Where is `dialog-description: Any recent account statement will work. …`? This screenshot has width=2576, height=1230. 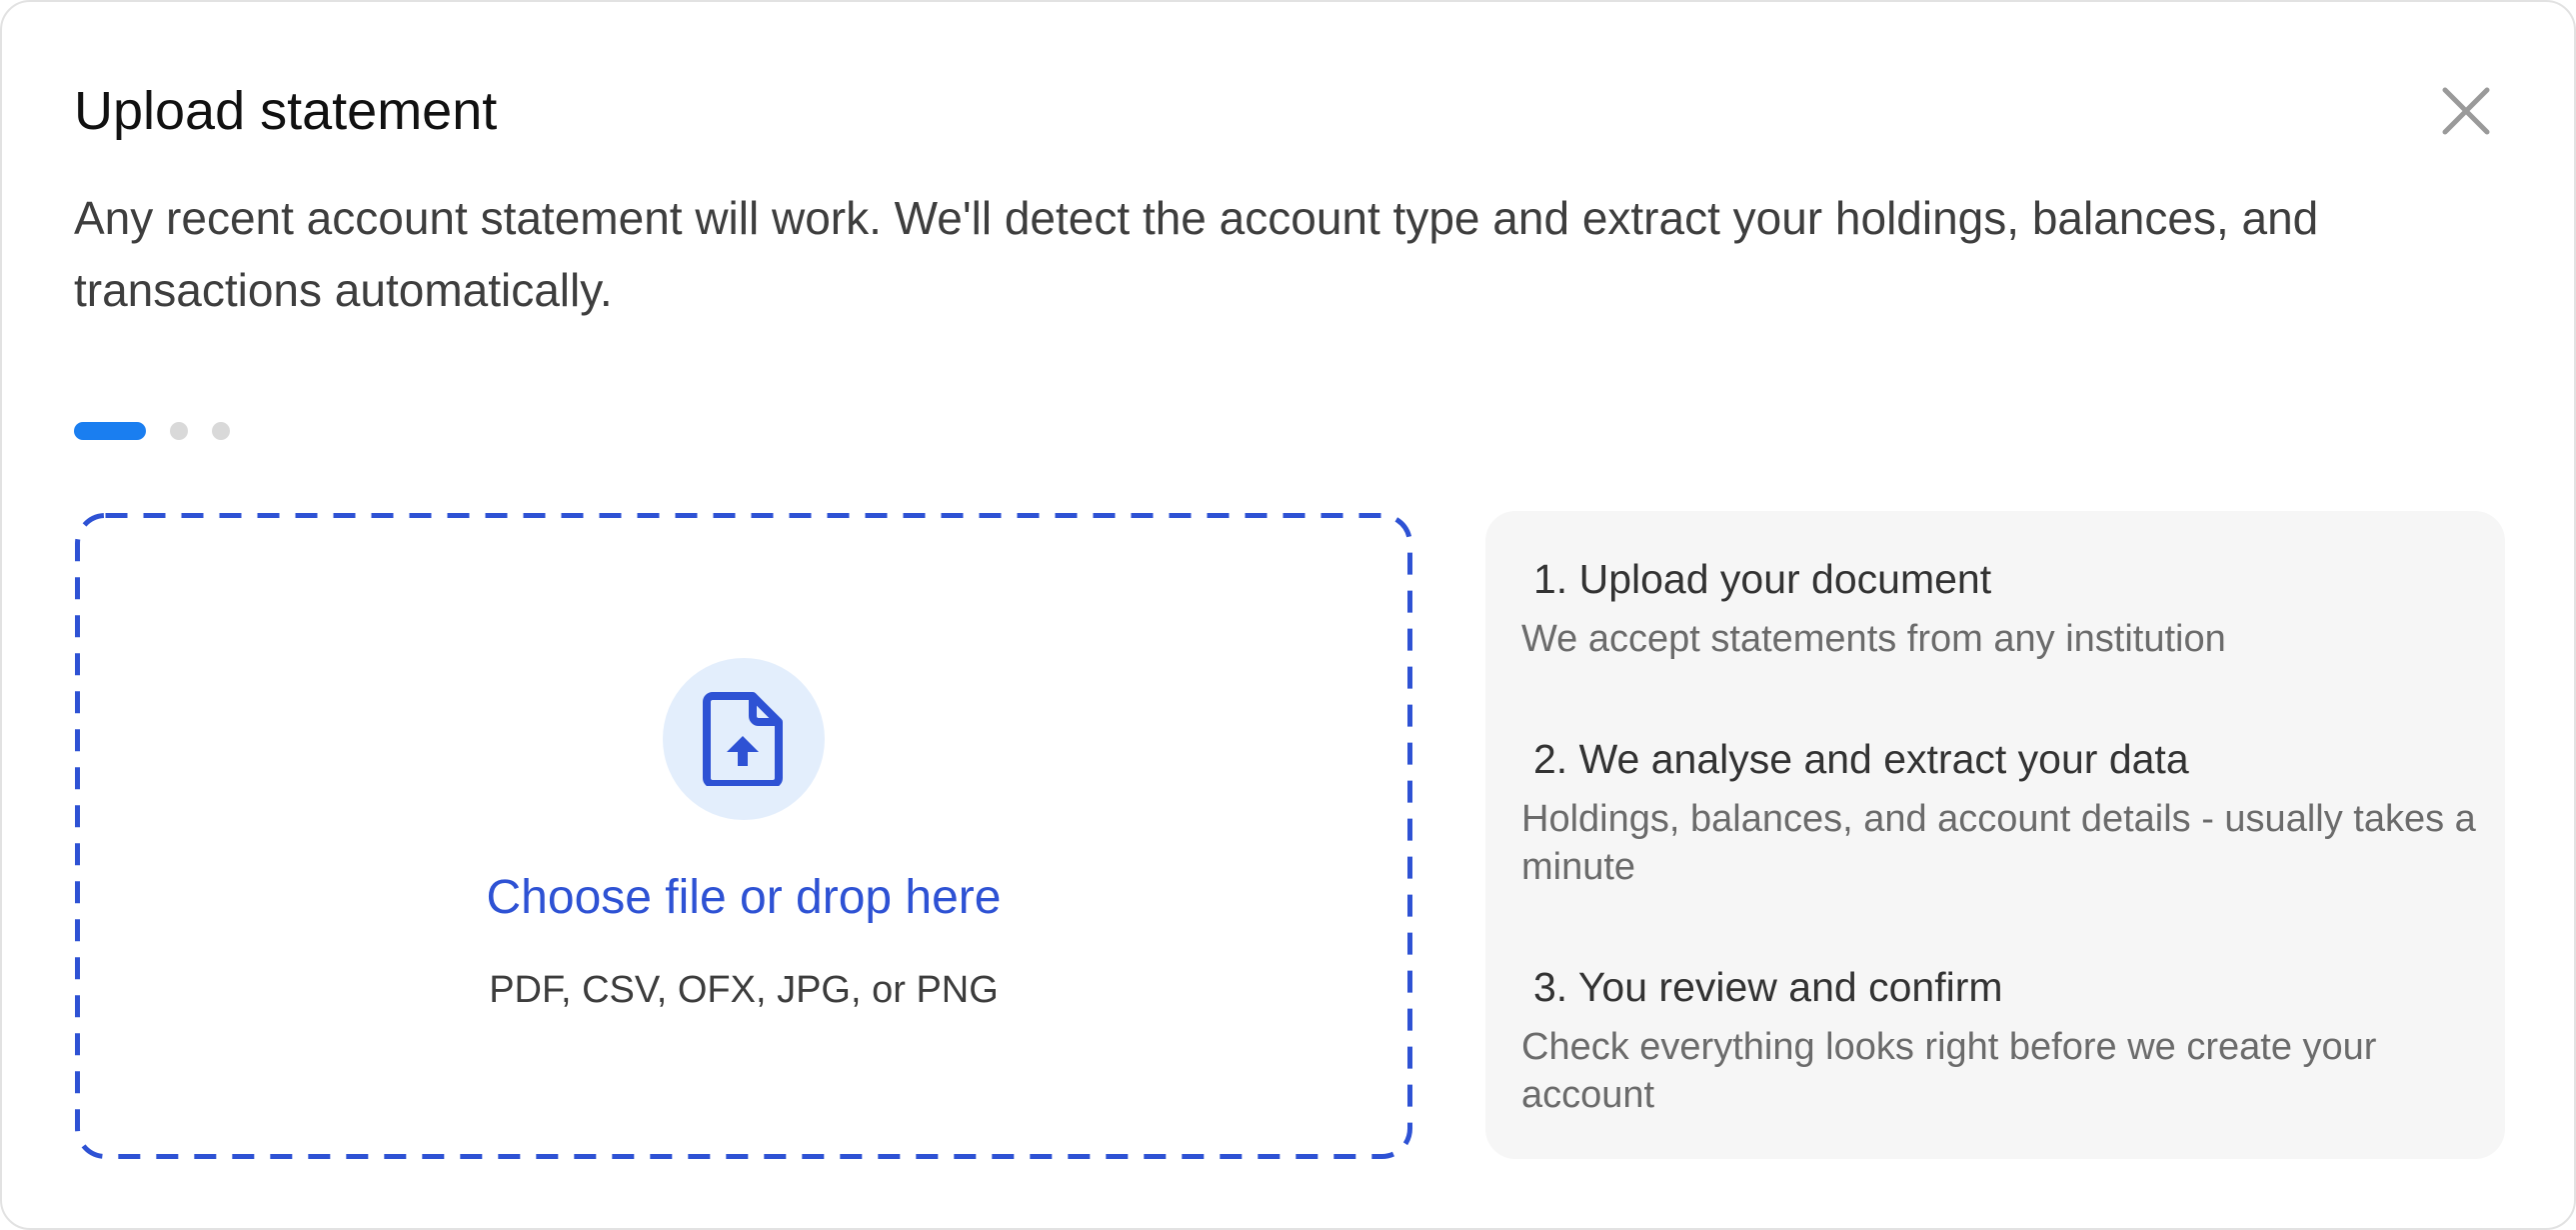
dialog-description: Any recent account statement will work. … is located at coordinates (1196, 254).